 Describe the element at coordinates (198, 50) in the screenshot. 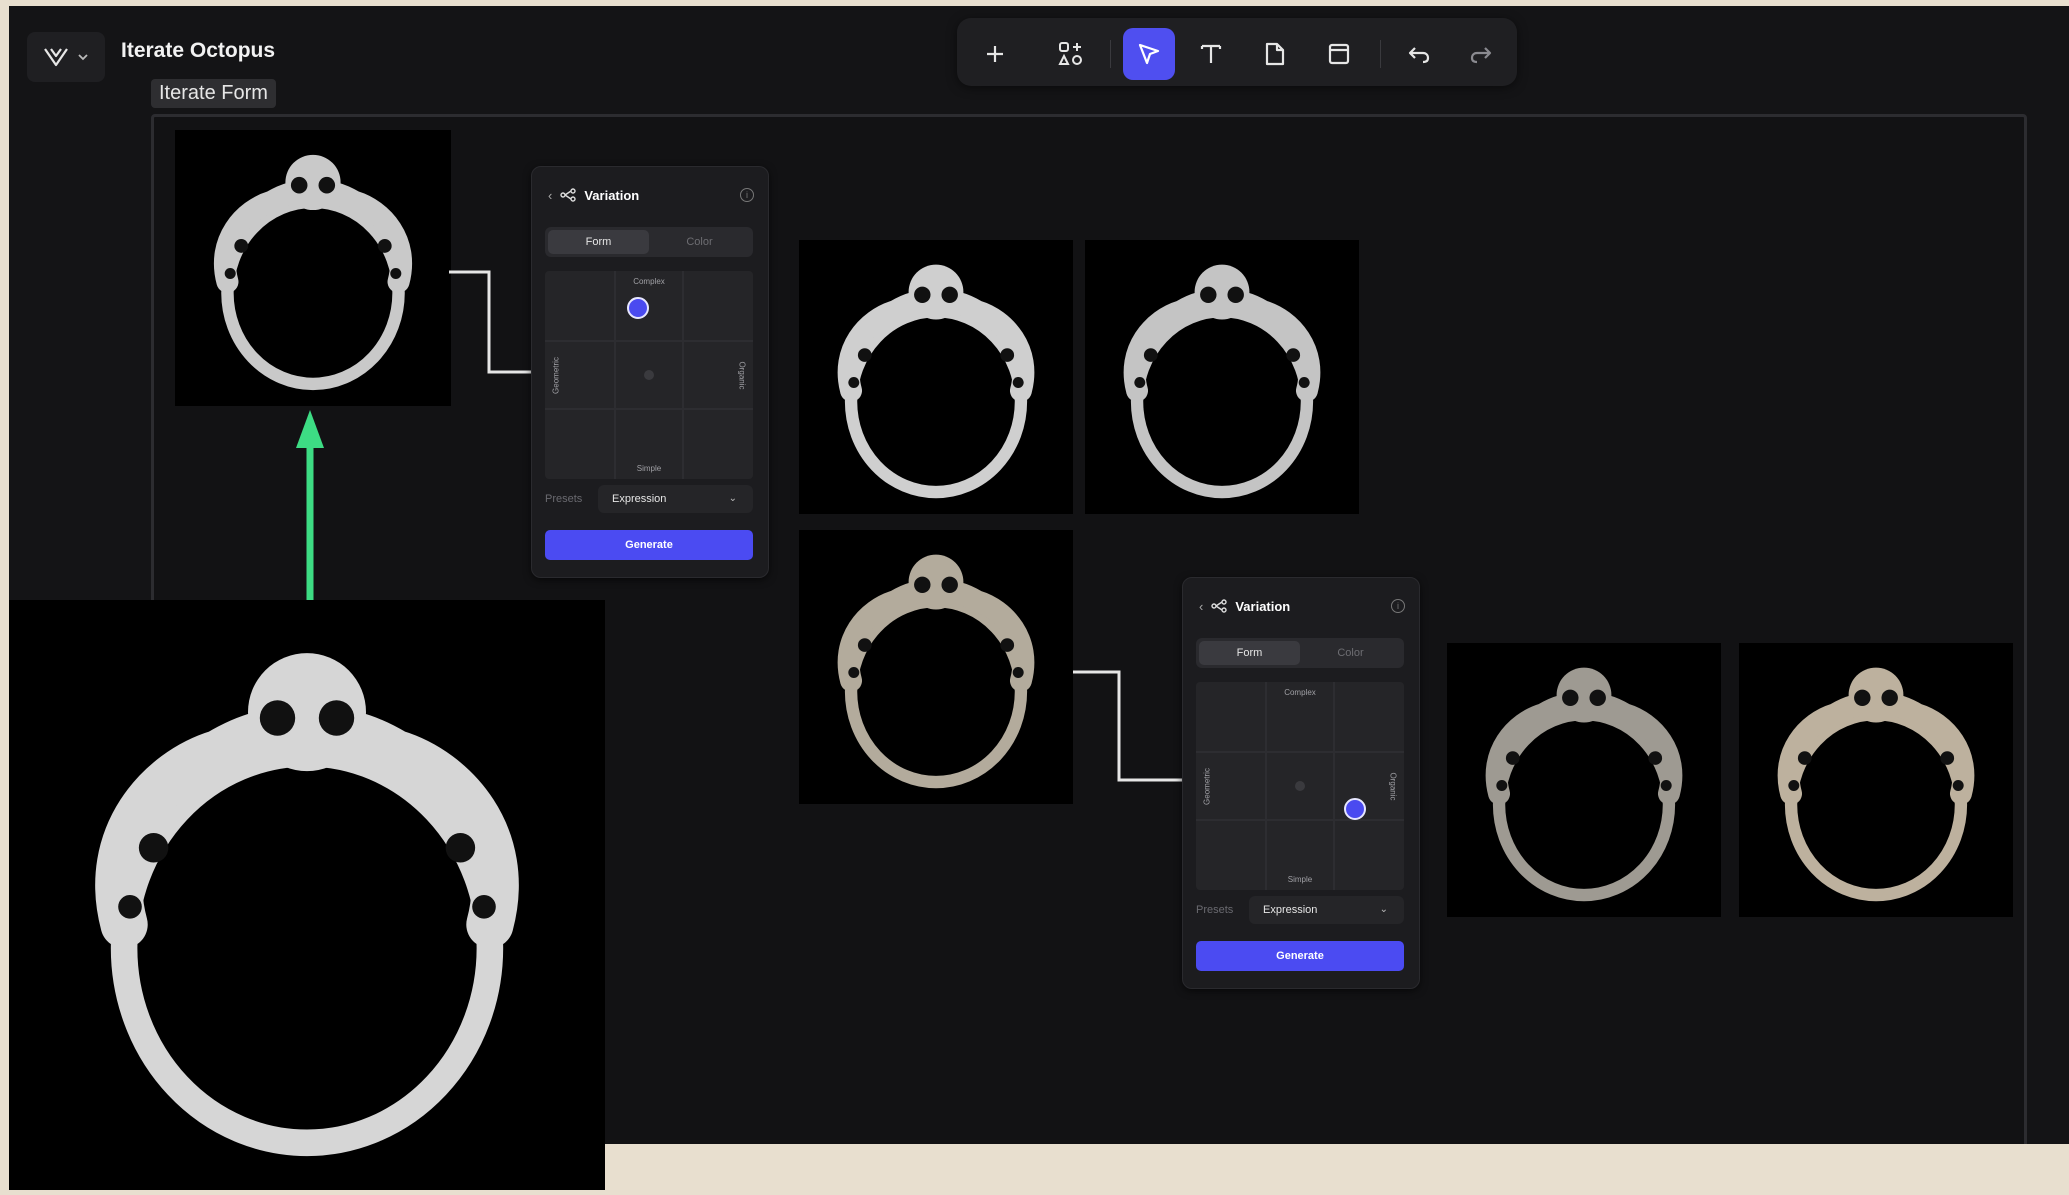

I see `project-title: Iterate Octopus` at that location.